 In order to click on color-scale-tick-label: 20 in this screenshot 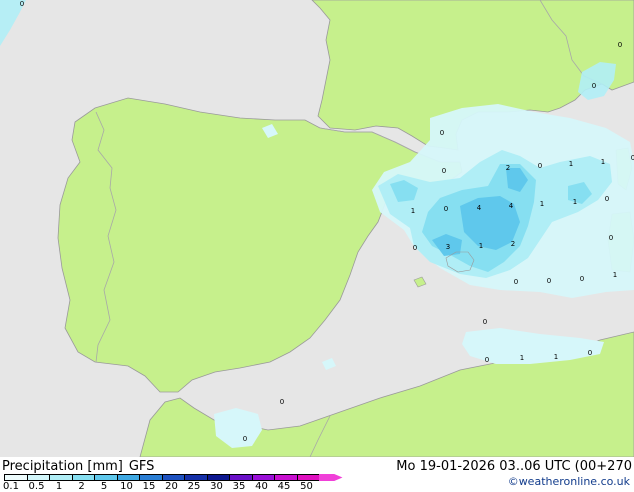, I will do `click(171, 486)`.